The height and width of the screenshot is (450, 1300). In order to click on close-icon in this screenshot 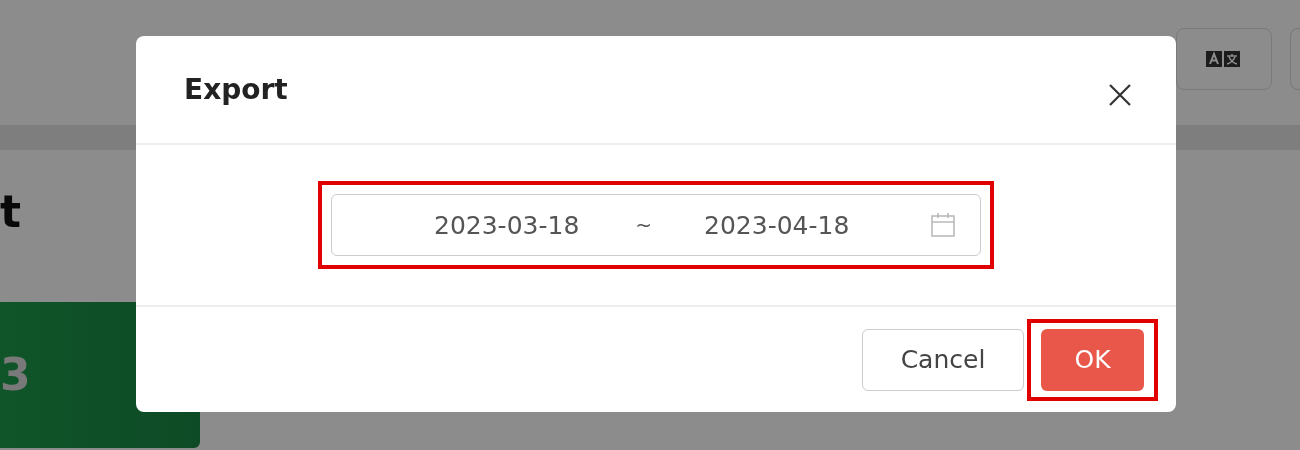, I will do `click(1120, 94)`.